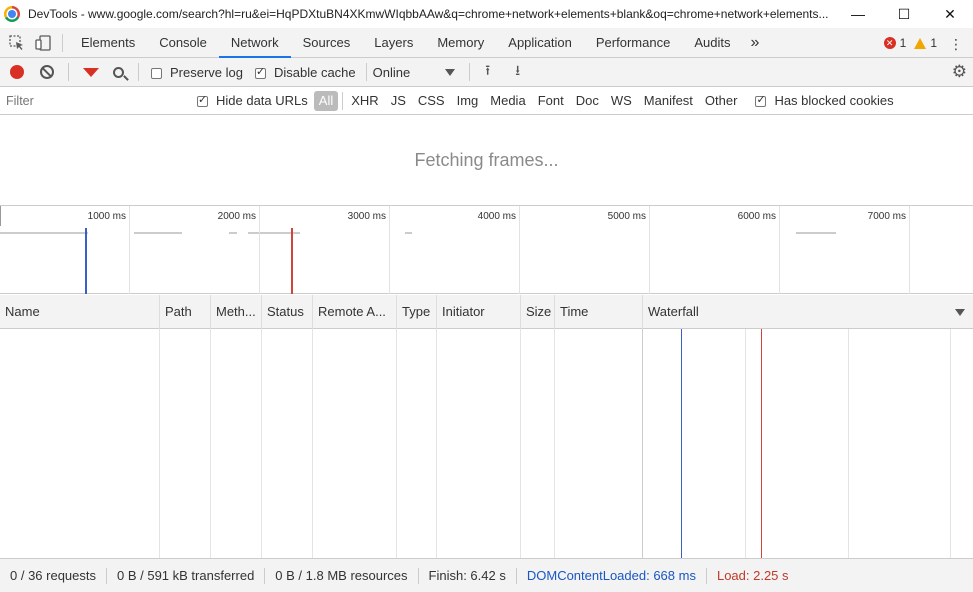  Describe the element at coordinates (712, 43) in the screenshot. I see `tab-audits: Audits` at that location.